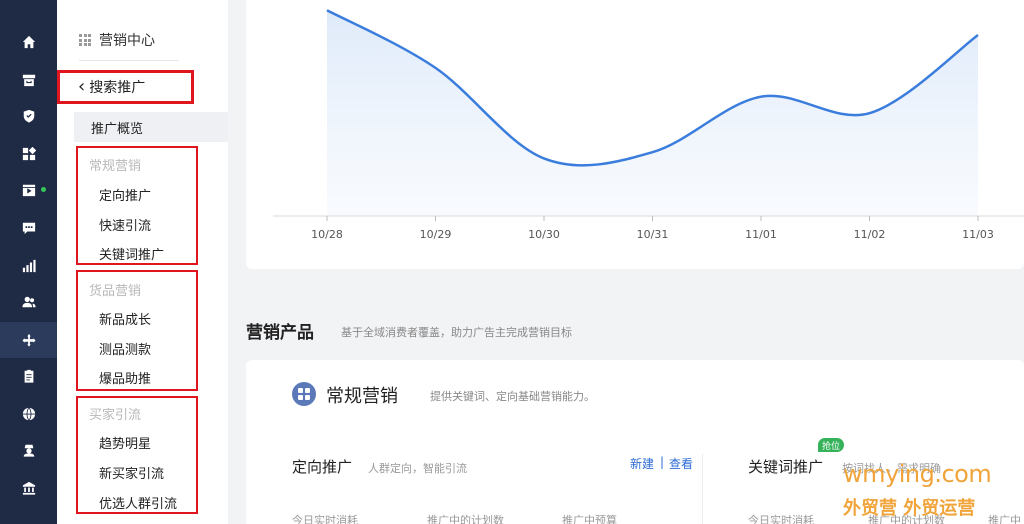 The height and width of the screenshot is (524, 1024). Describe the element at coordinates (82, 86) in the screenshot. I see `chevron-left-icon: ‹` at that location.